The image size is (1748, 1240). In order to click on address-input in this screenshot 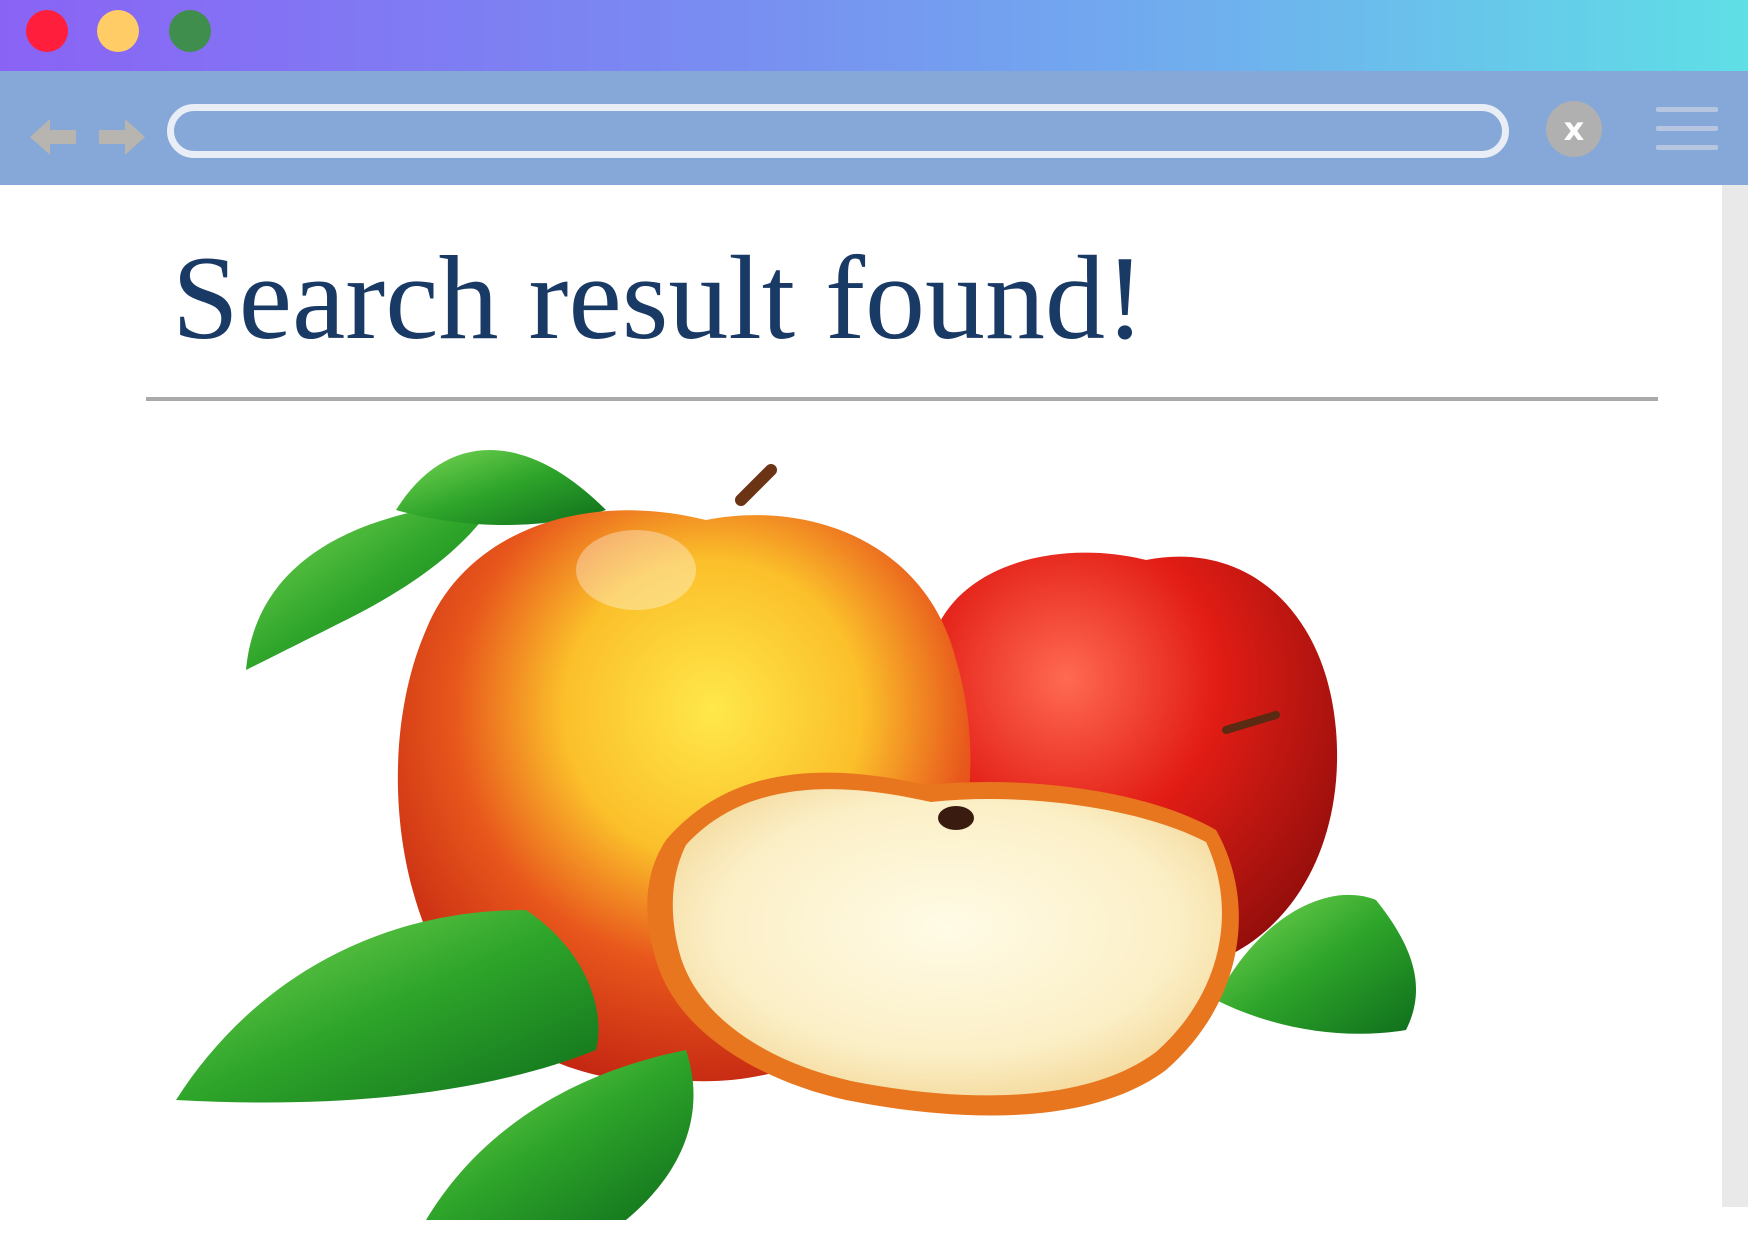, I will do `click(840, 132)`.